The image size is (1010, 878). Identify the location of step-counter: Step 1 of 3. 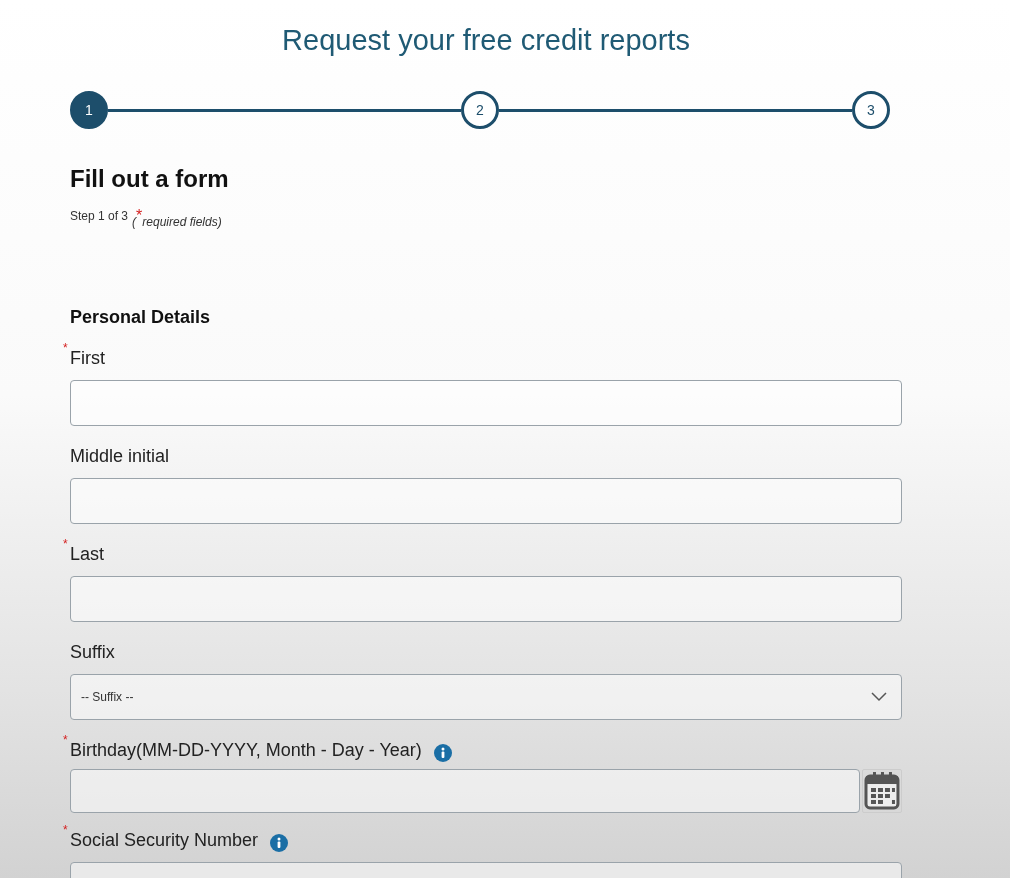
(99, 216).